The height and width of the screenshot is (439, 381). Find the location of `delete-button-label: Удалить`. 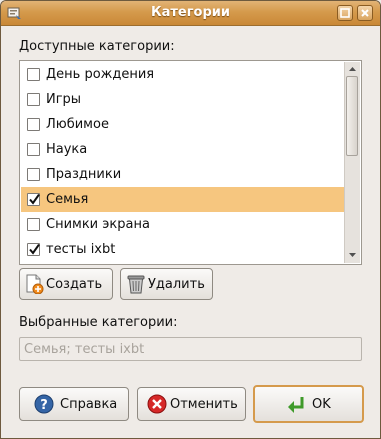

delete-button-label: Удалить is located at coordinates (176, 284).